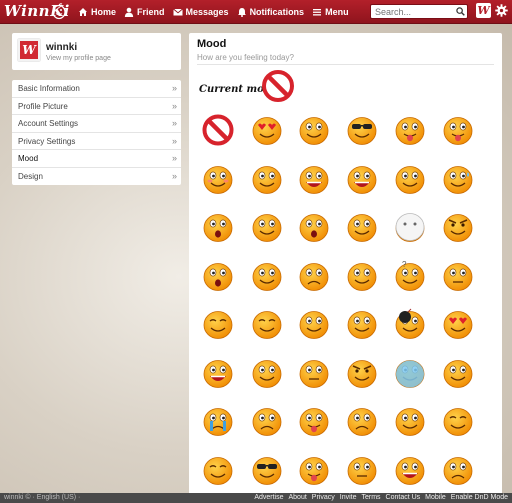  Describe the element at coordinates (96, 177) in the screenshot. I see `menu-item-design: Design »` at that location.